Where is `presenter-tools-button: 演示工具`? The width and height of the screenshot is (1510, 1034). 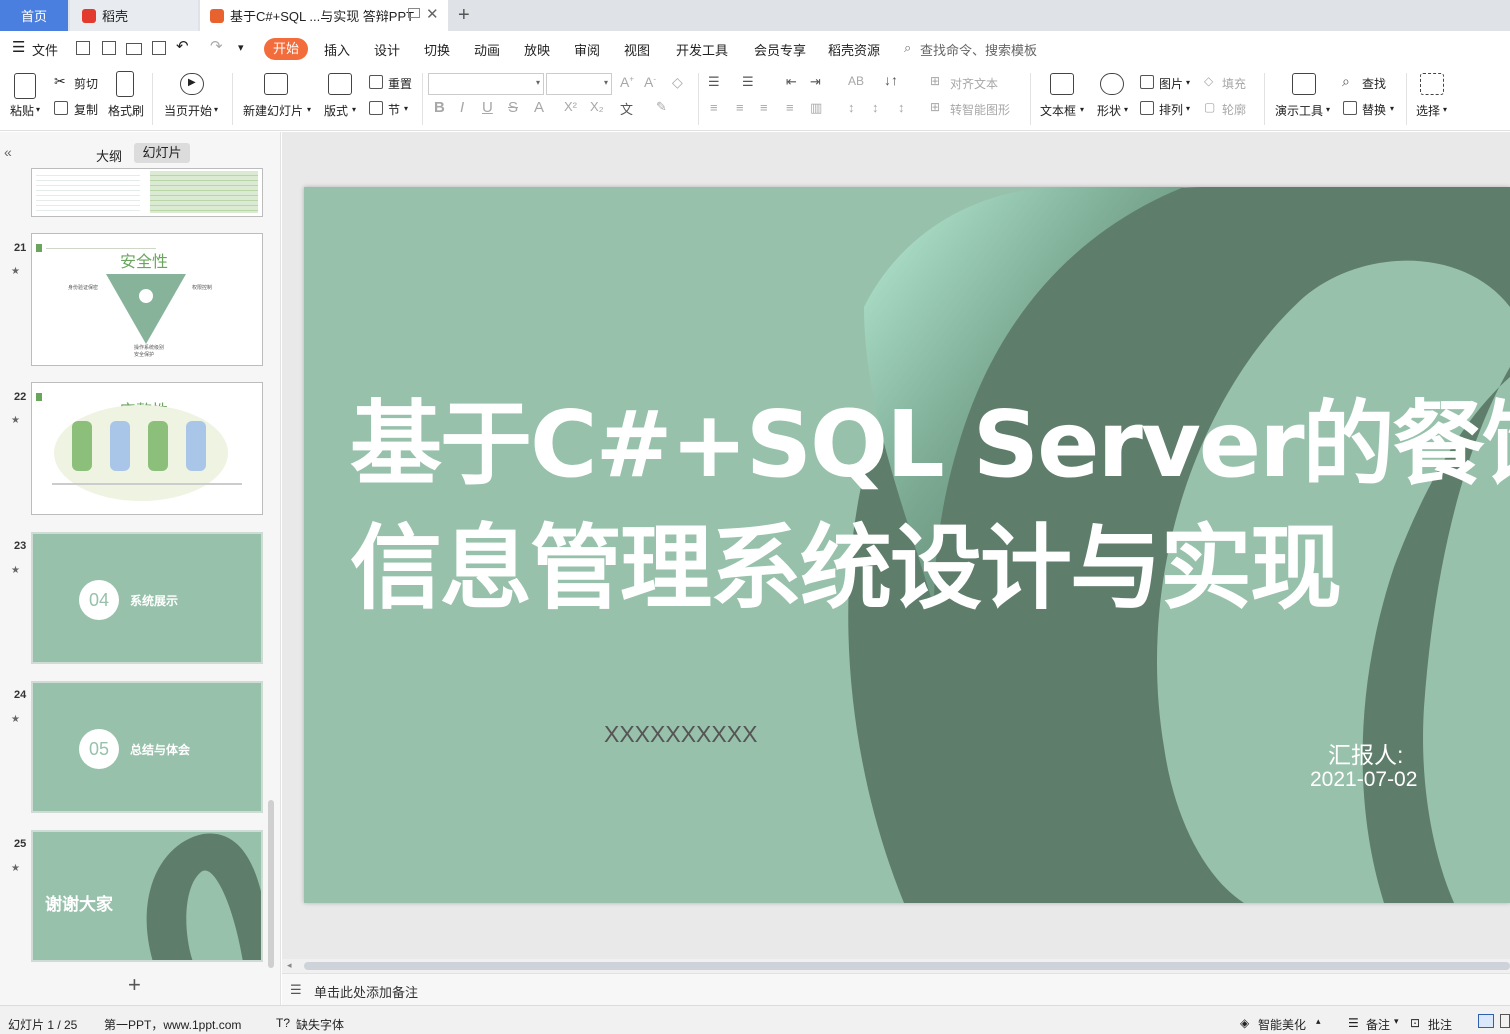 presenter-tools-button: 演示工具 is located at coordinates (1299, 110).